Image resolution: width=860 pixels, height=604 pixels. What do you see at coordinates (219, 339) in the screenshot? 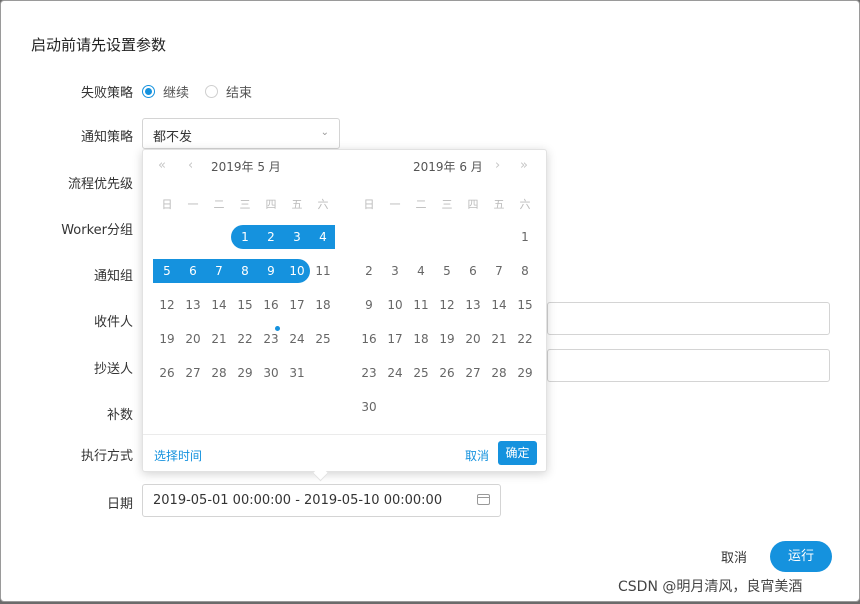
I see `left-calendar-day: 21` at bounding box center [219, 339].